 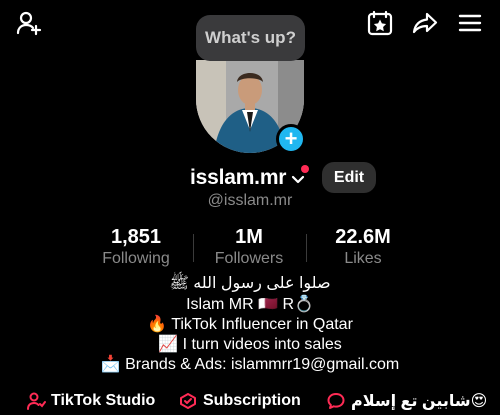 I want to click on stat-followers: 1M Followers, so click(x=249, y=248).